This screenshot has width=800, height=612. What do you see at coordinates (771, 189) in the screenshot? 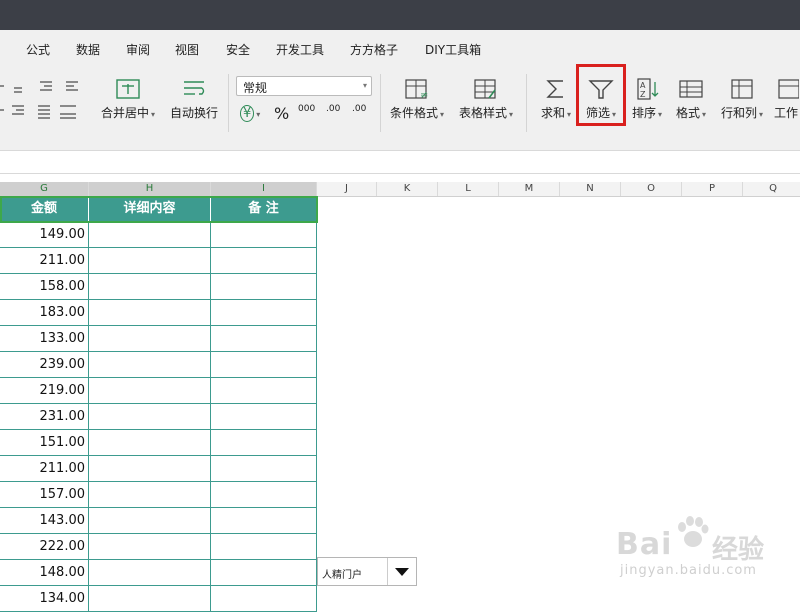
I see `column-header-q: Q` at bounding box center [771, 189].